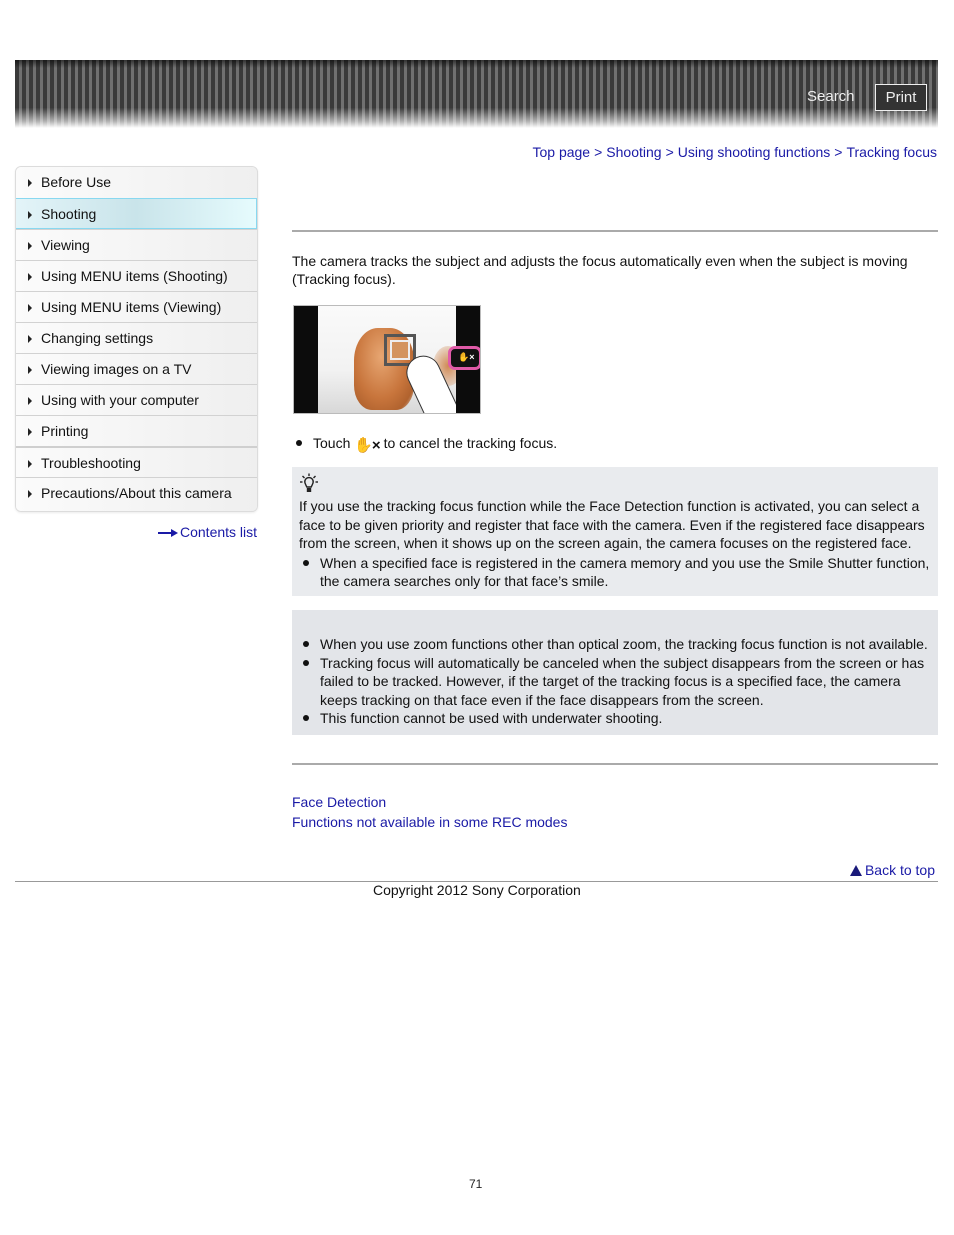 The height and width of the screenshot is (1235, 954). I want to click on sidebar-item-label: Shooting, so click(69, 214).